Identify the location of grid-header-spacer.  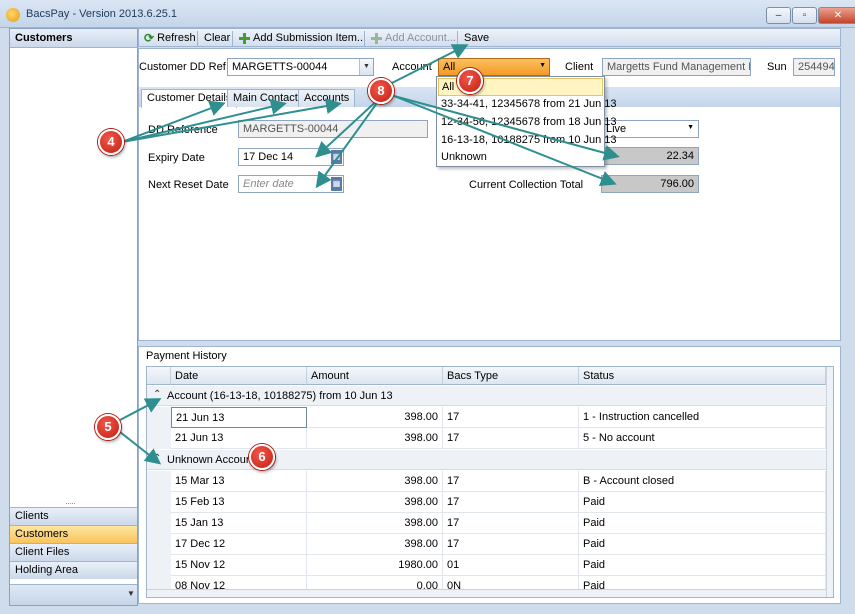
(159, 376).